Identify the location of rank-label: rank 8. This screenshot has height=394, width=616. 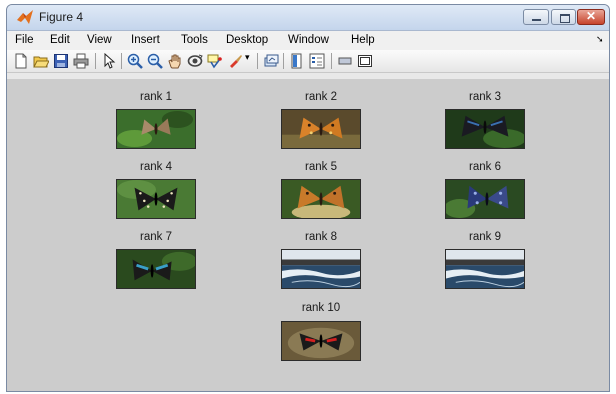
(321, 237).